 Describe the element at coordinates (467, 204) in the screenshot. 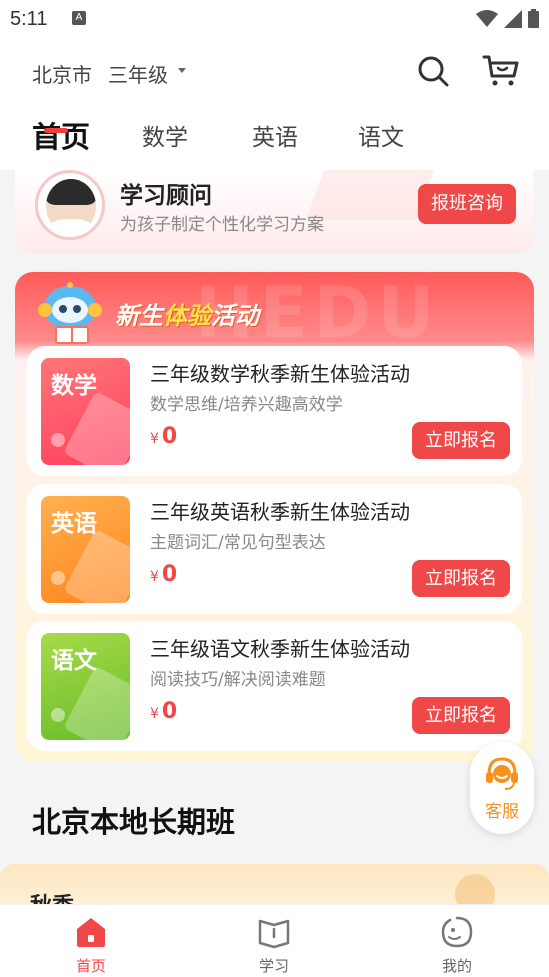

I see `consult-button: 报班咨询` at that location.